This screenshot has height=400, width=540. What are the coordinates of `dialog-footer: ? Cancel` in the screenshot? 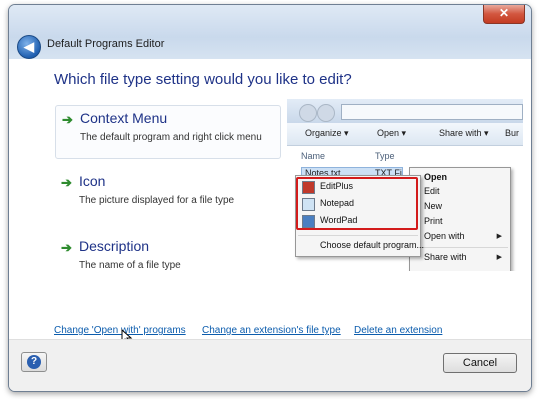 It's located at (270, 365).